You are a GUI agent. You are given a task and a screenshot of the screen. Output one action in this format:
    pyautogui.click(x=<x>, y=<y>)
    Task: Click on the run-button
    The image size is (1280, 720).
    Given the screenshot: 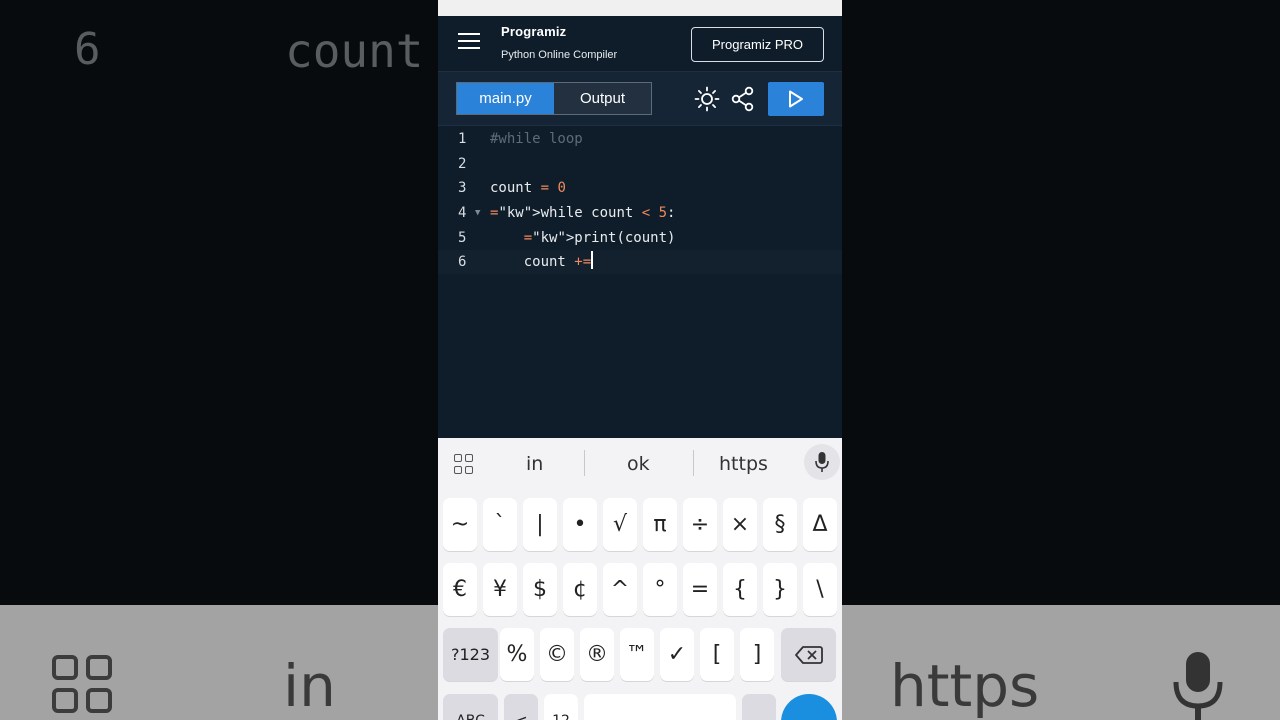 What is the action you would take?
    pyautogui.click(x=796, y=99)
    